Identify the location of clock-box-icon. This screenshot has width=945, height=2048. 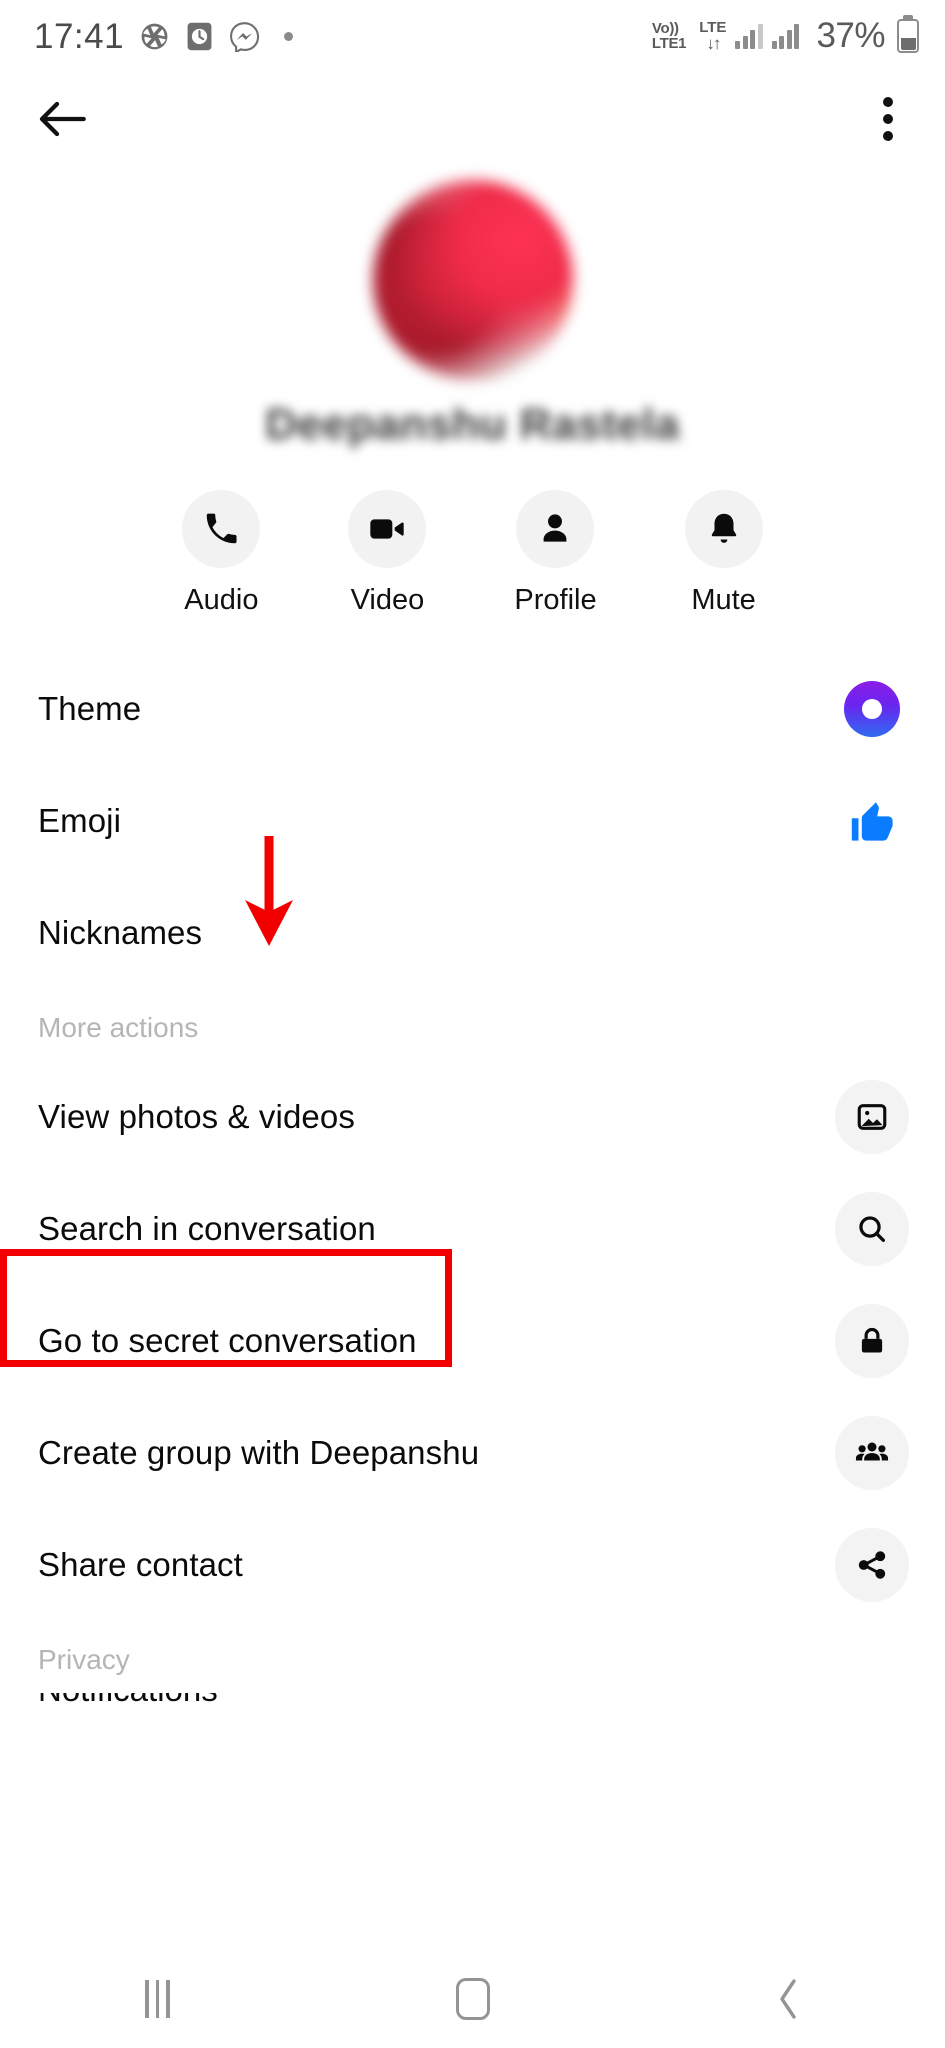
(199, 36).